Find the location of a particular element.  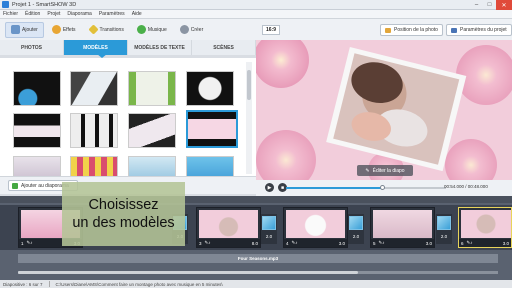

tab-photos: PHOTOS is located at coordinates (32, 47).